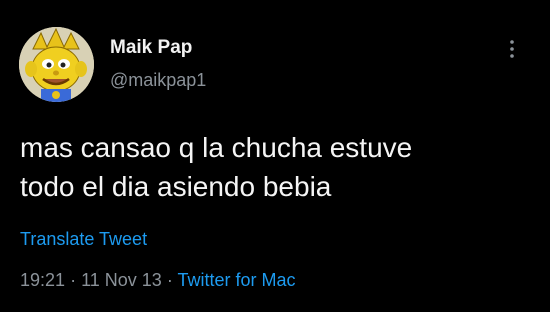 Image resolution: width=550 pixels, height=312 pixels. What do you see at coordinates (158, 80) in the screenshot?
I see `author-handle: @maikpap1` at bounding box center [158, 80].